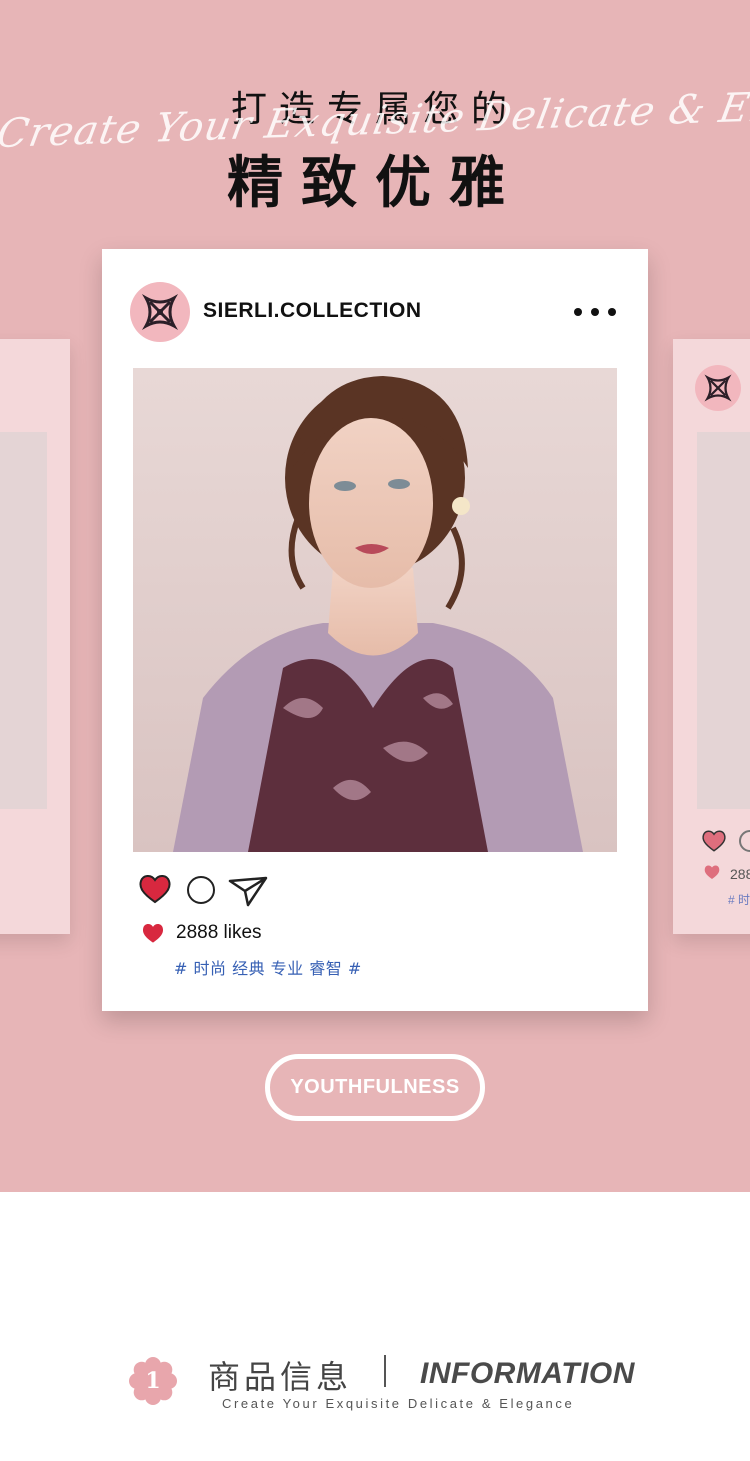 The height and width of the screenshot is (1461, 750). What do you see at coordinates (739, 900) in the screenshot?
I see `side-tags-text: # 时` at bounding box center [739, 900].